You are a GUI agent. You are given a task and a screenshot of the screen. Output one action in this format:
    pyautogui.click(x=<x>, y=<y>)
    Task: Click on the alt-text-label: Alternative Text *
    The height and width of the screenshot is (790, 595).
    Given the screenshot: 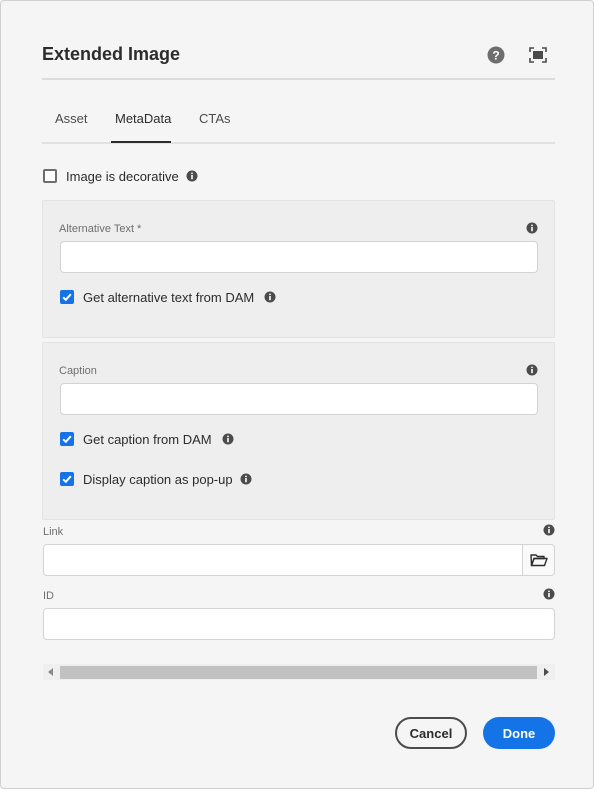 What is the action you would take?
    pyautogui.click(x=100, y=229)
    